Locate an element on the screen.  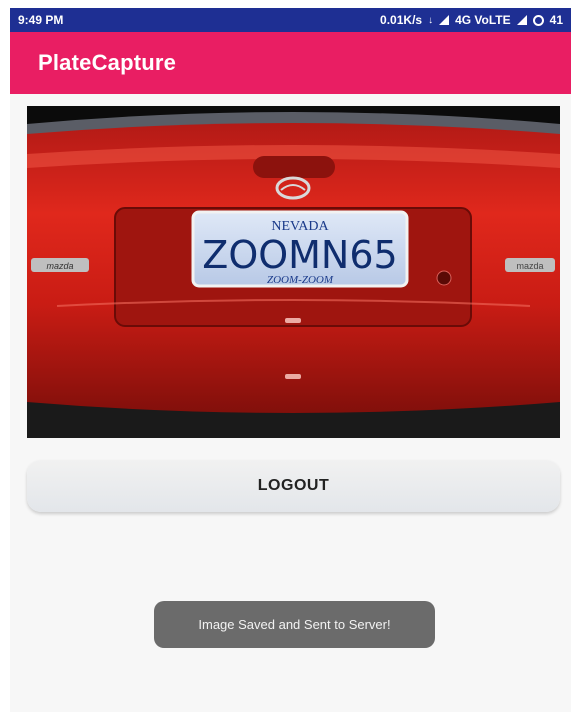
app-title: PlateCapture is located at coordinates (107, 62).